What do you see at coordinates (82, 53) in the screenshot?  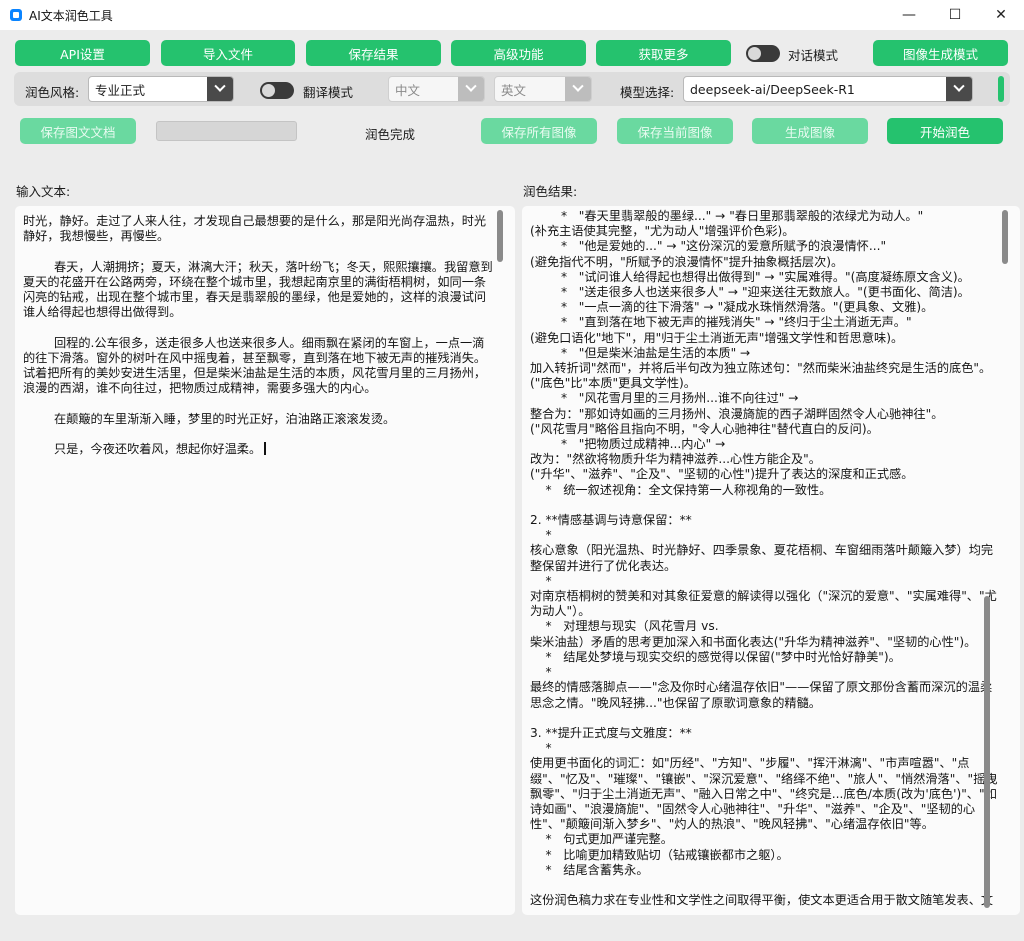 I see `api-settings-button: API设置` at bounding box center [82, 53].